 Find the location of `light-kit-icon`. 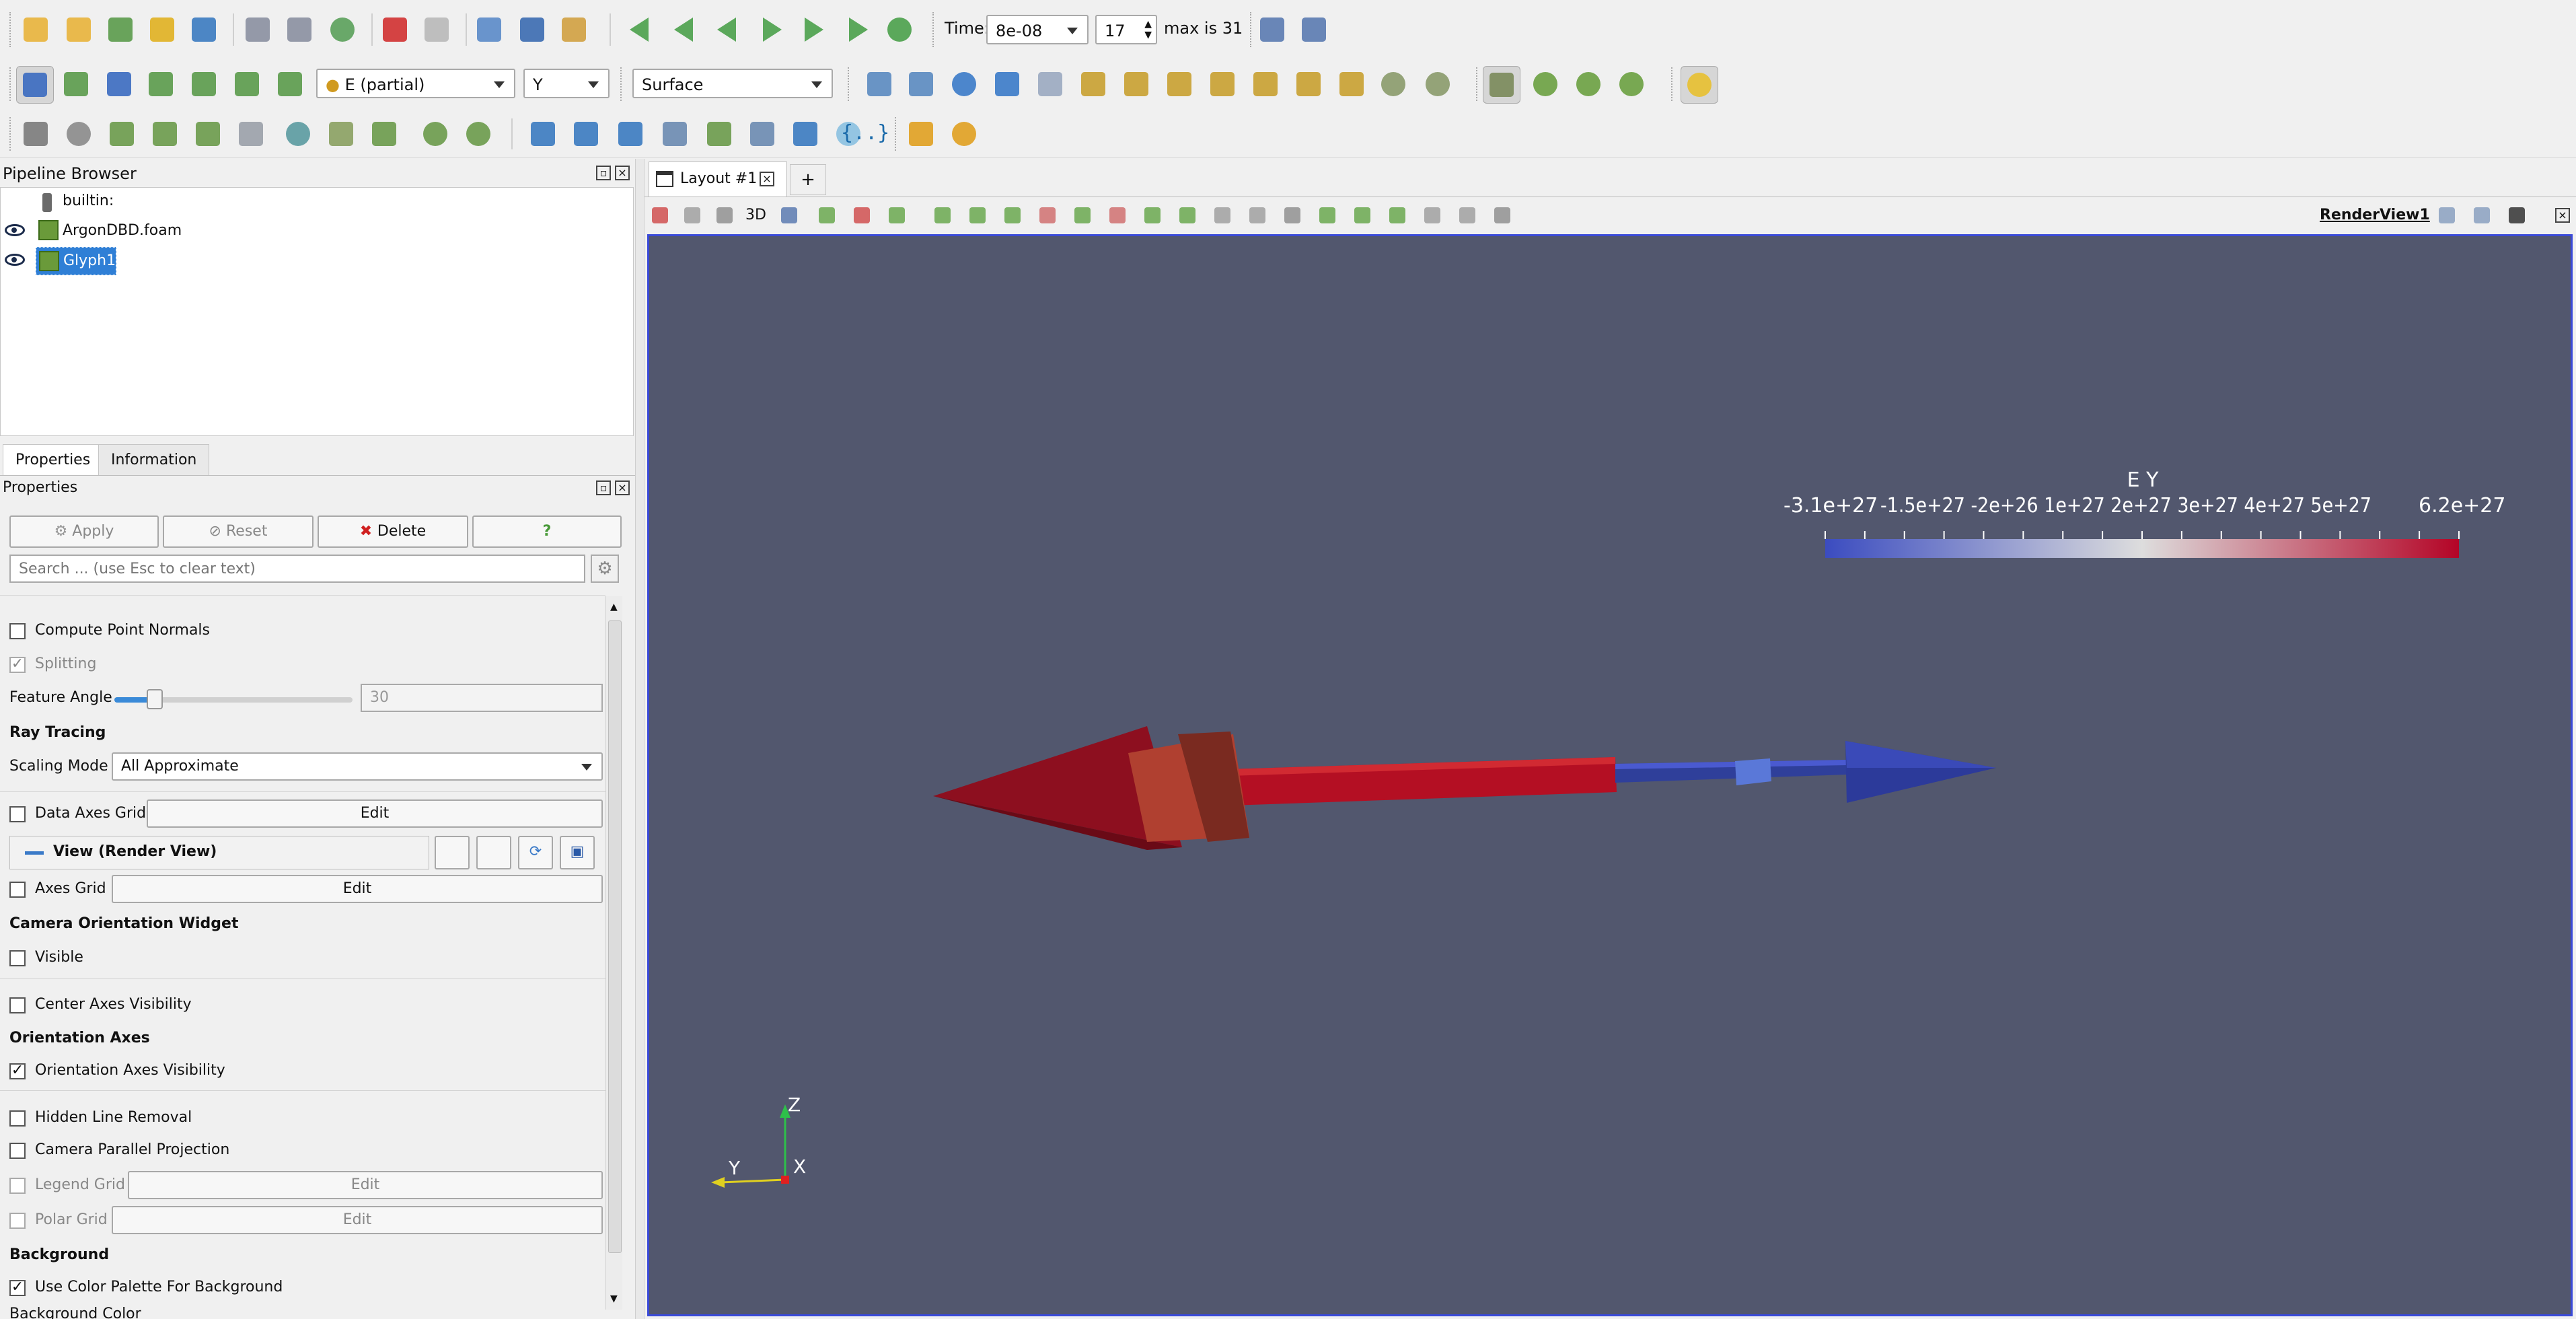

light-kit-icon is located at coordinates (1699, 85).